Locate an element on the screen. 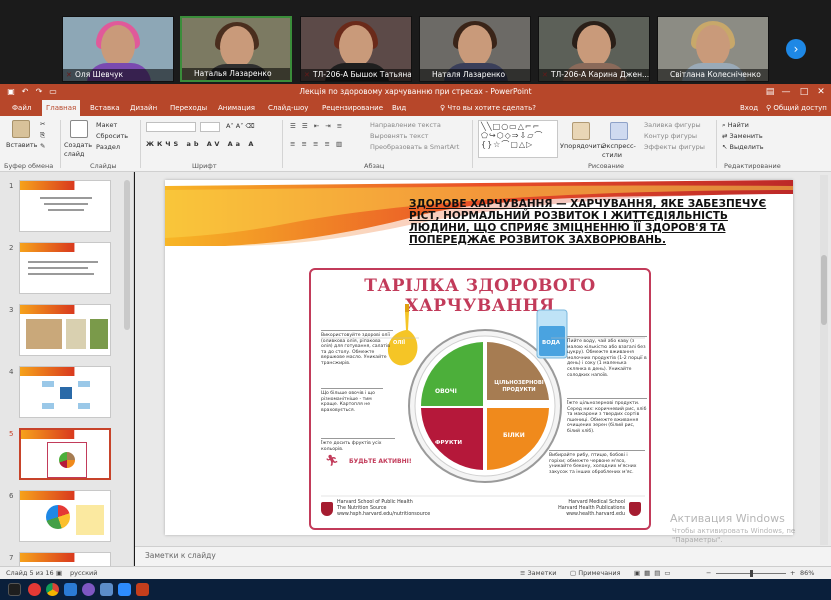 Image resolution: width=831 pixels, height=600 pixels. be-active-label: БУДЬТЕ АКТИВНІ! is located at coordinates (380, 461).